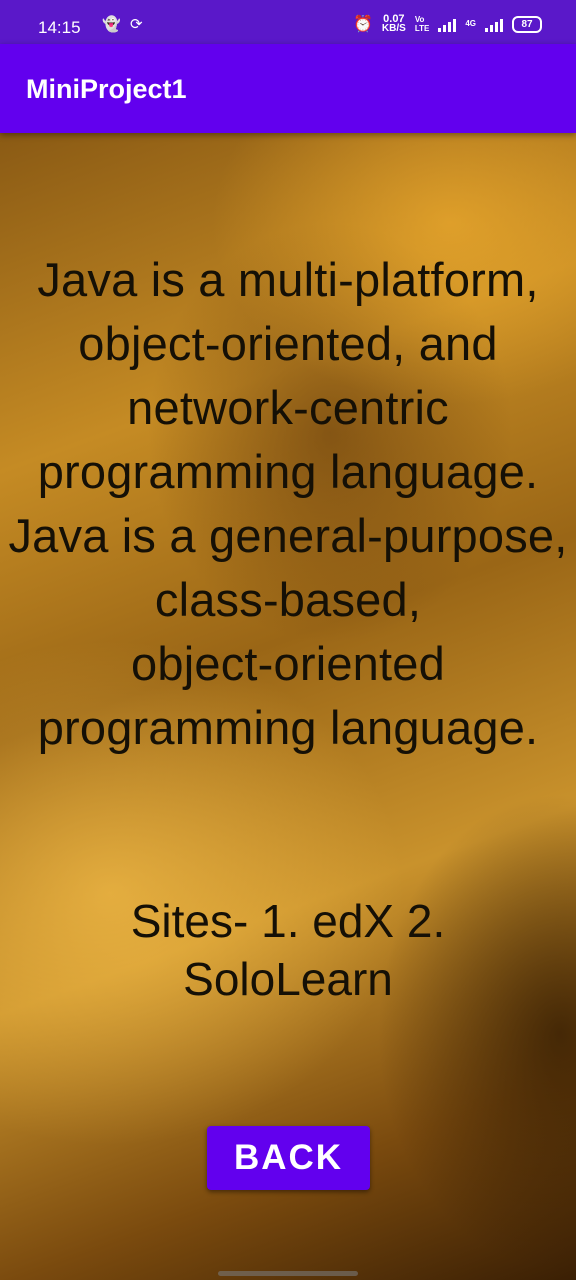  I want to click on app-title: MiniProject1, so click(106, 89).